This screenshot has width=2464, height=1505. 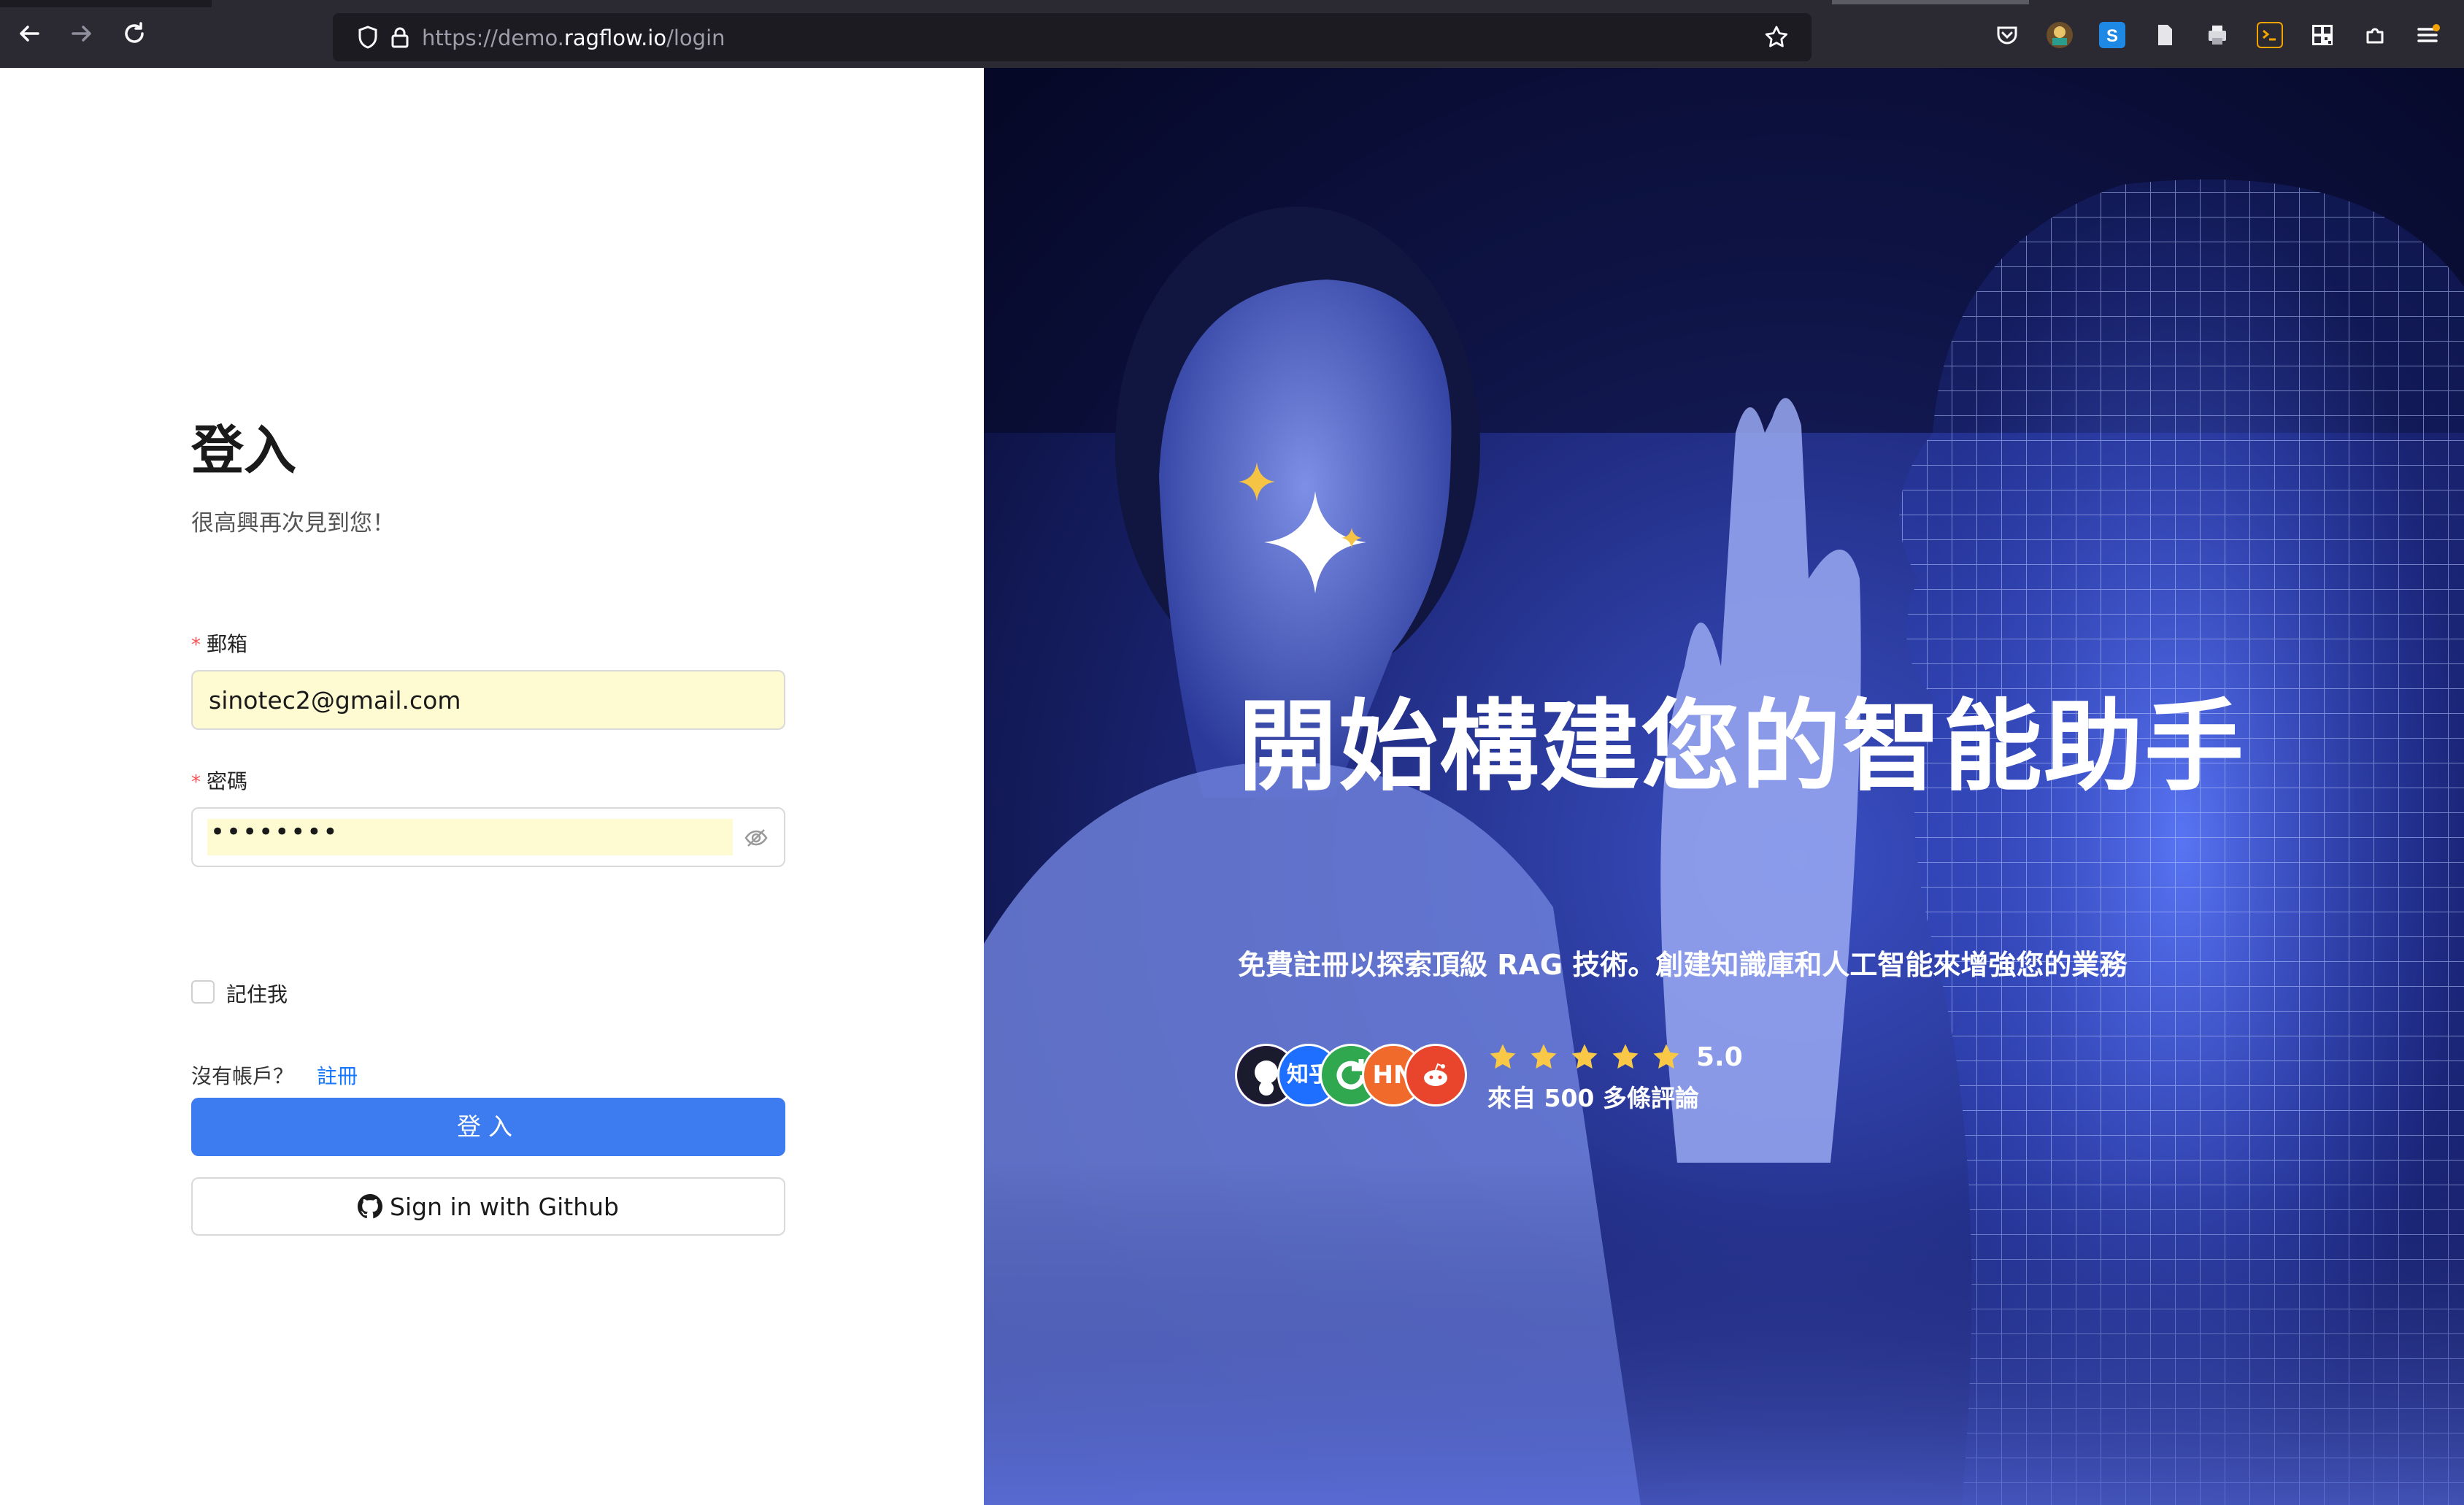 I want to click on reddit-avatar-icon, so click(x=1435, y=1075).